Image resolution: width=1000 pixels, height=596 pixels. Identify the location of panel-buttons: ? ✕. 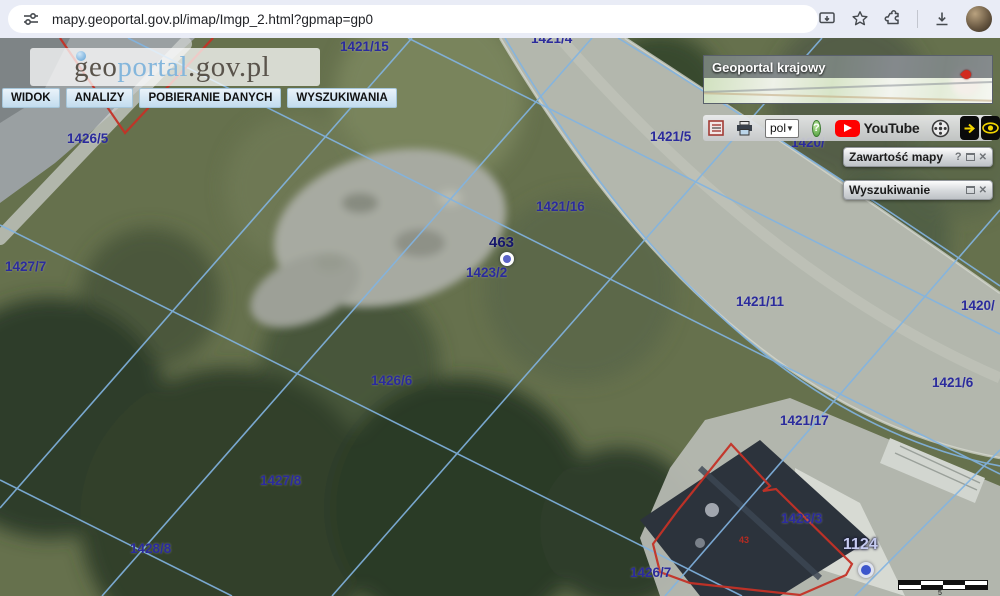
(971, 157).